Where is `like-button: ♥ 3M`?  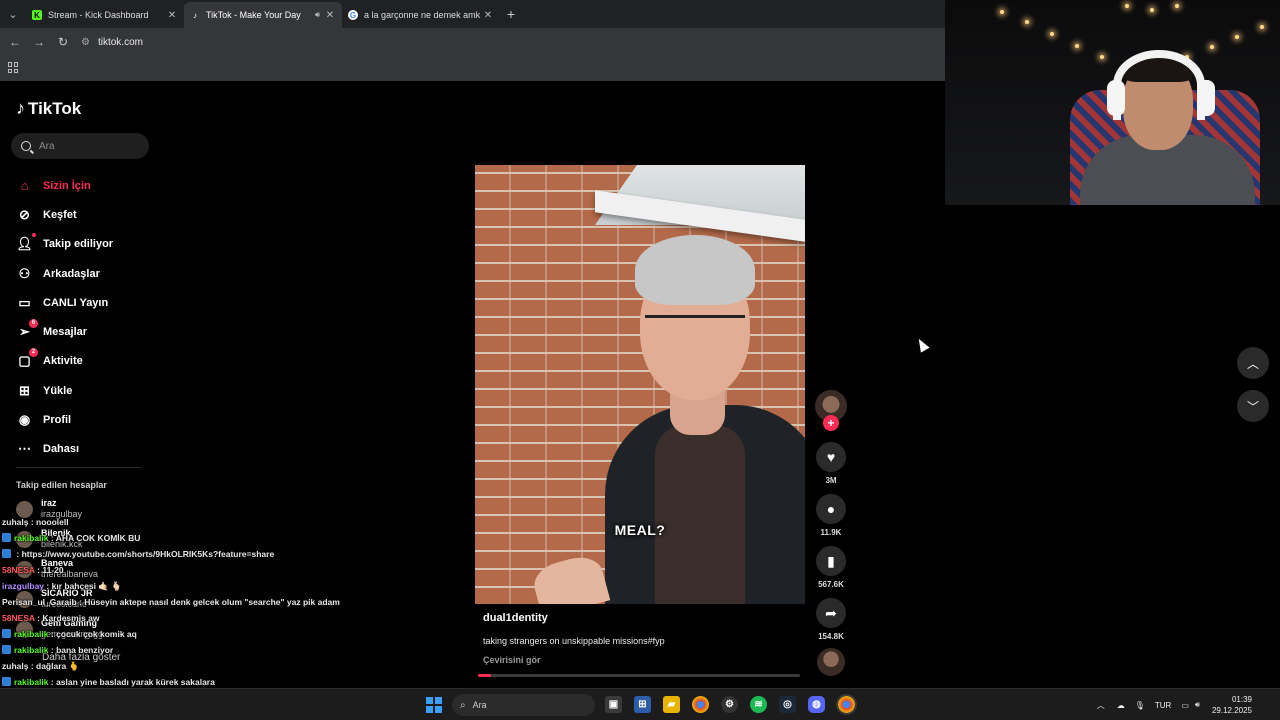
like-button: ♥ 3M is located at coordinates (831, 463).